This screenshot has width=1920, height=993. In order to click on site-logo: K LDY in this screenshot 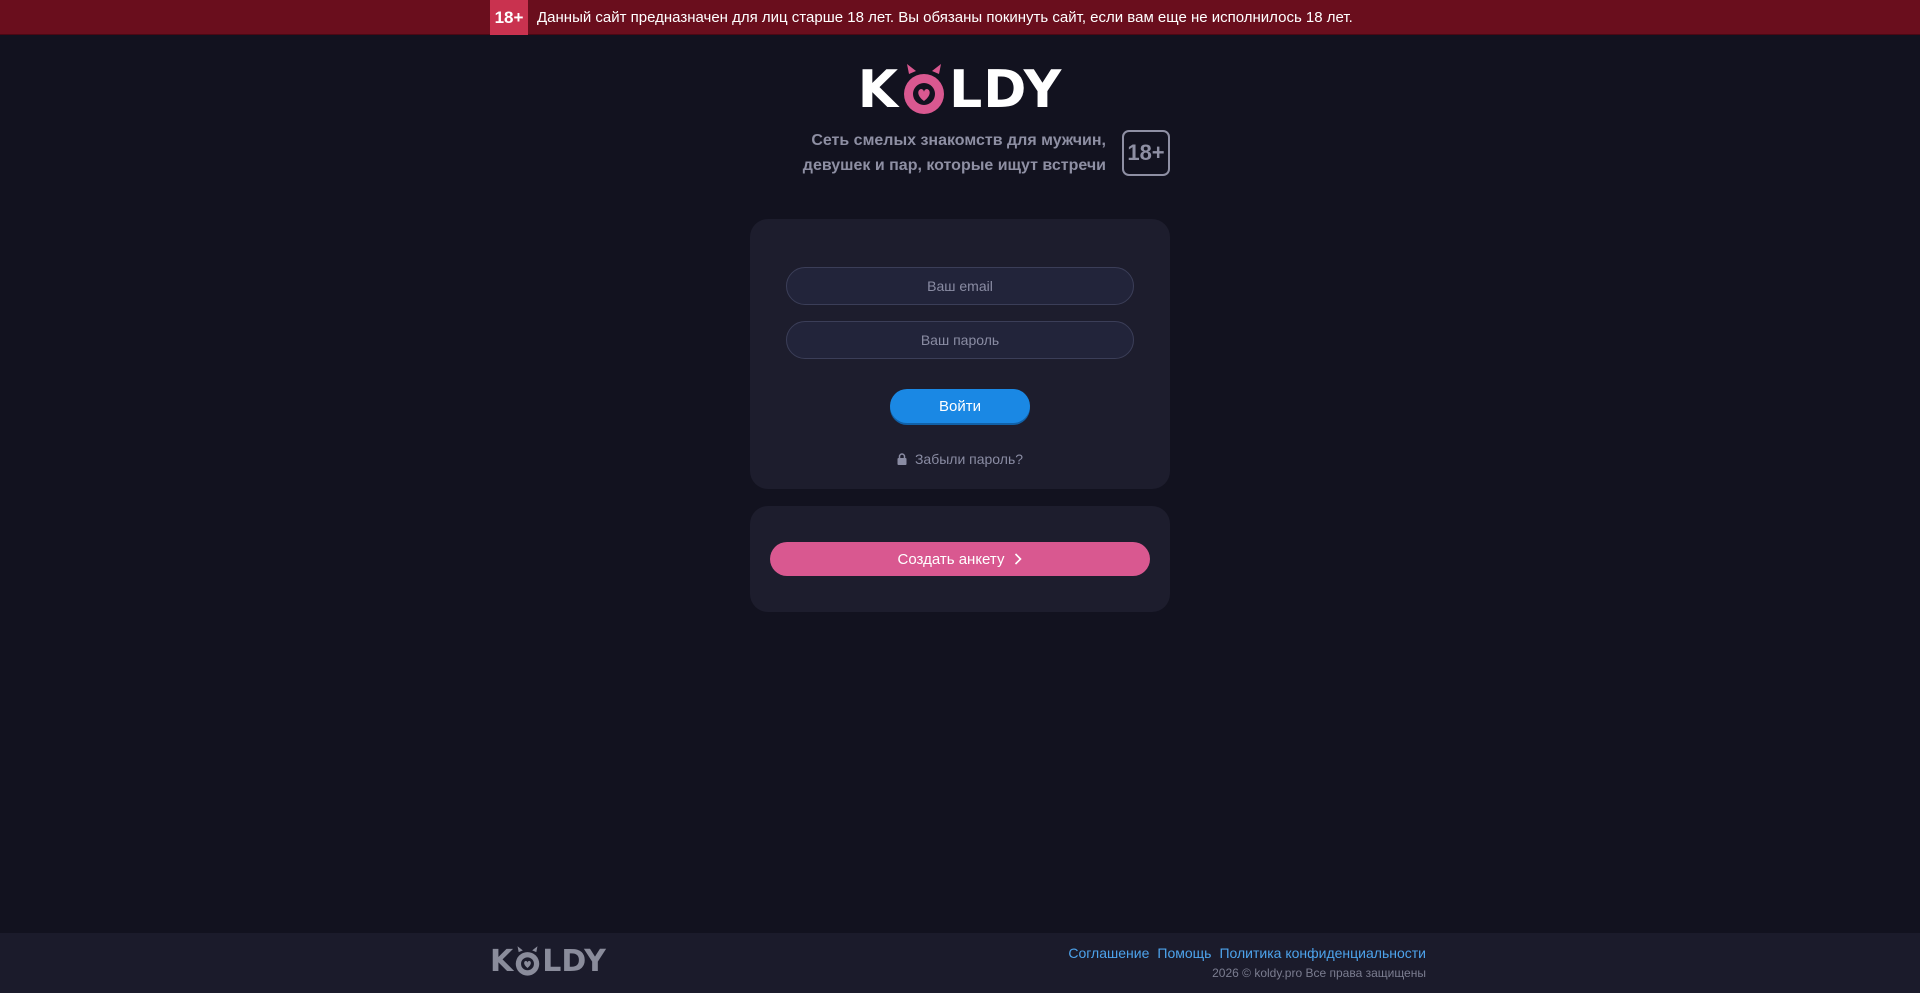, I will do `click(960, 90)`.